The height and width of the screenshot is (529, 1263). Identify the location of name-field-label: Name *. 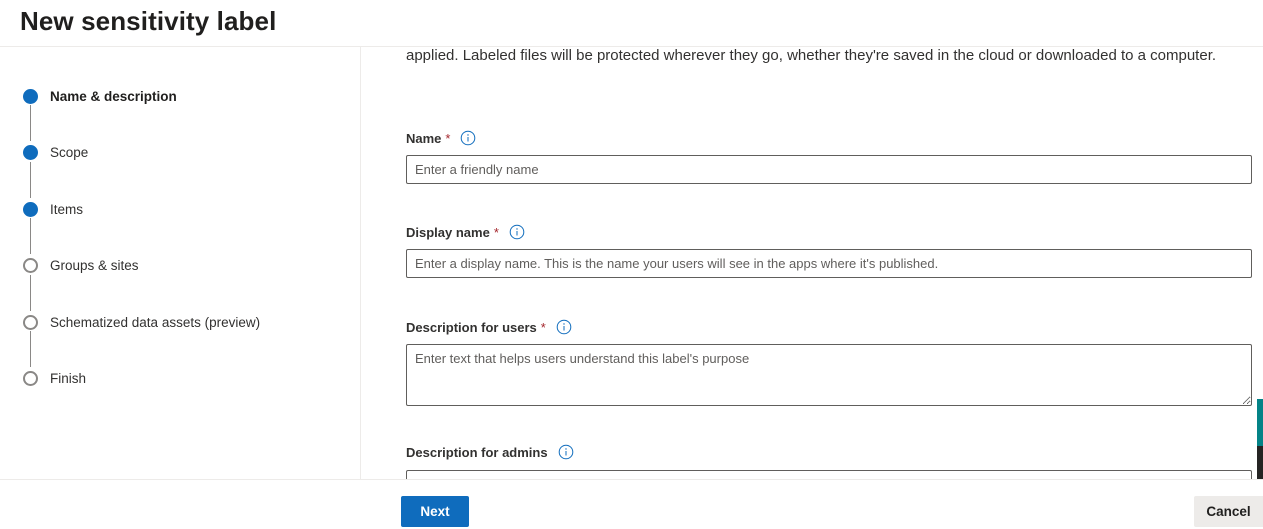
(441, 138).